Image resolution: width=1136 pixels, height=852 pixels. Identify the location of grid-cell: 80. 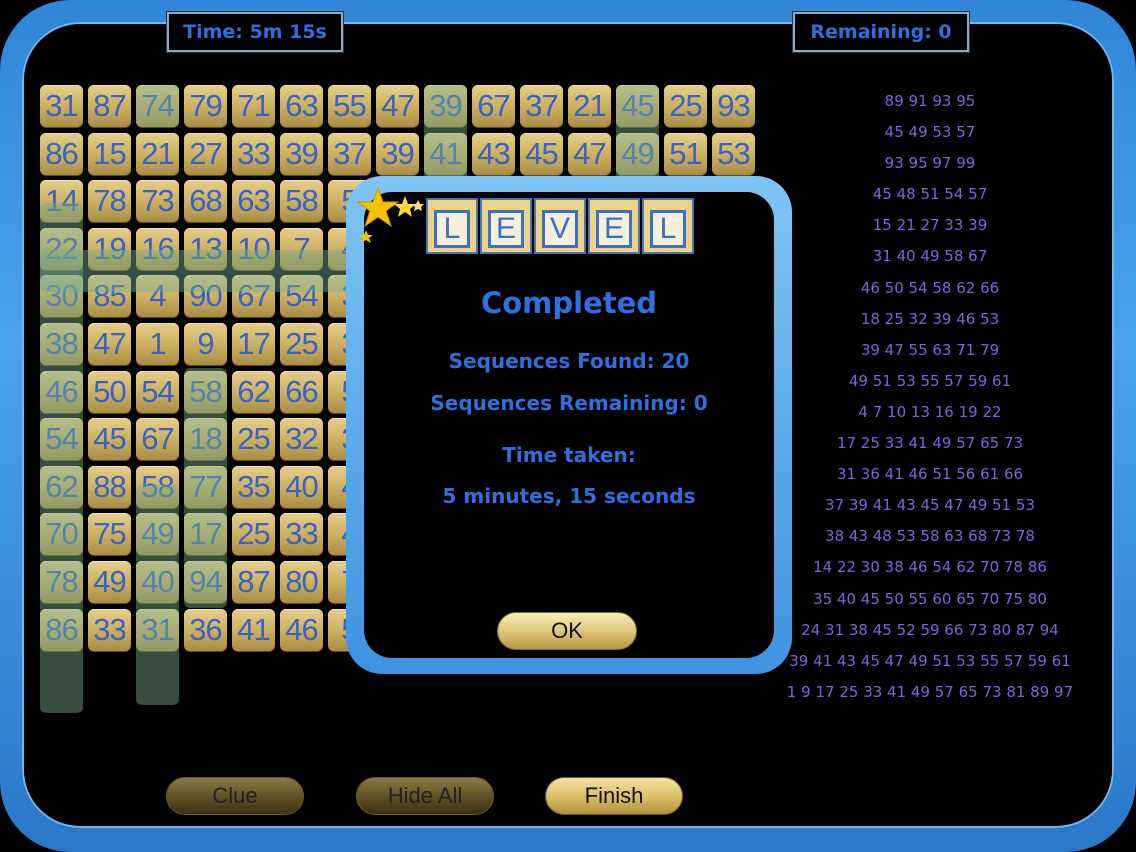
(301, 582).